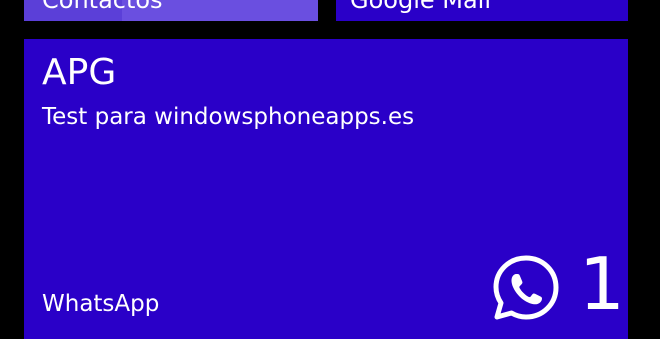  I want to click on google-mail-tile: Google Mail, so click(482, 10).